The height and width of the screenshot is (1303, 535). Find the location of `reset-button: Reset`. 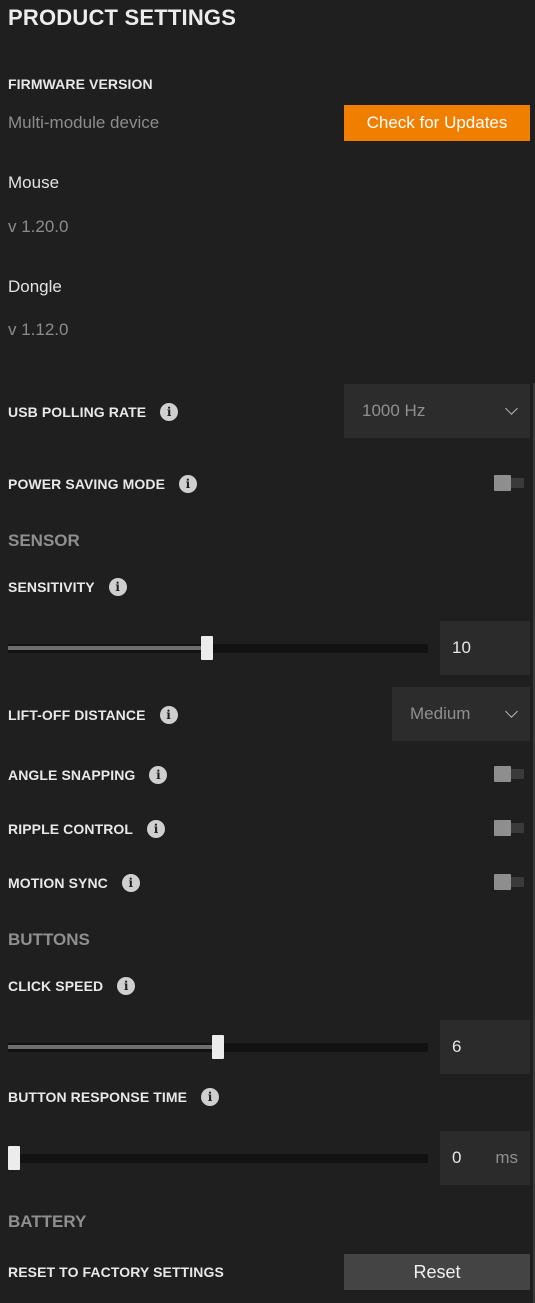

reset-button: Reset is located at coordinates (437, 1272).